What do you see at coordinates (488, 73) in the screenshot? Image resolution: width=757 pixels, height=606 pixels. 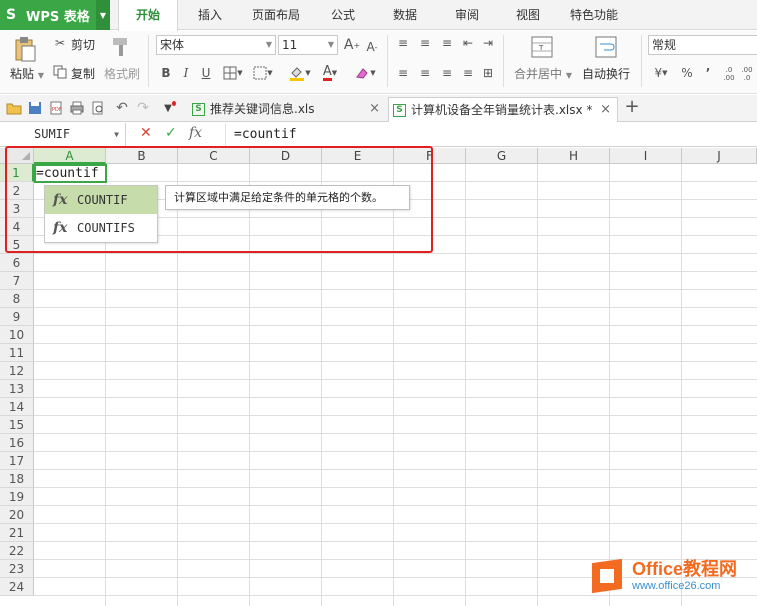 I see `distributed-icon: ⊞` at bounding box center [488, 73].